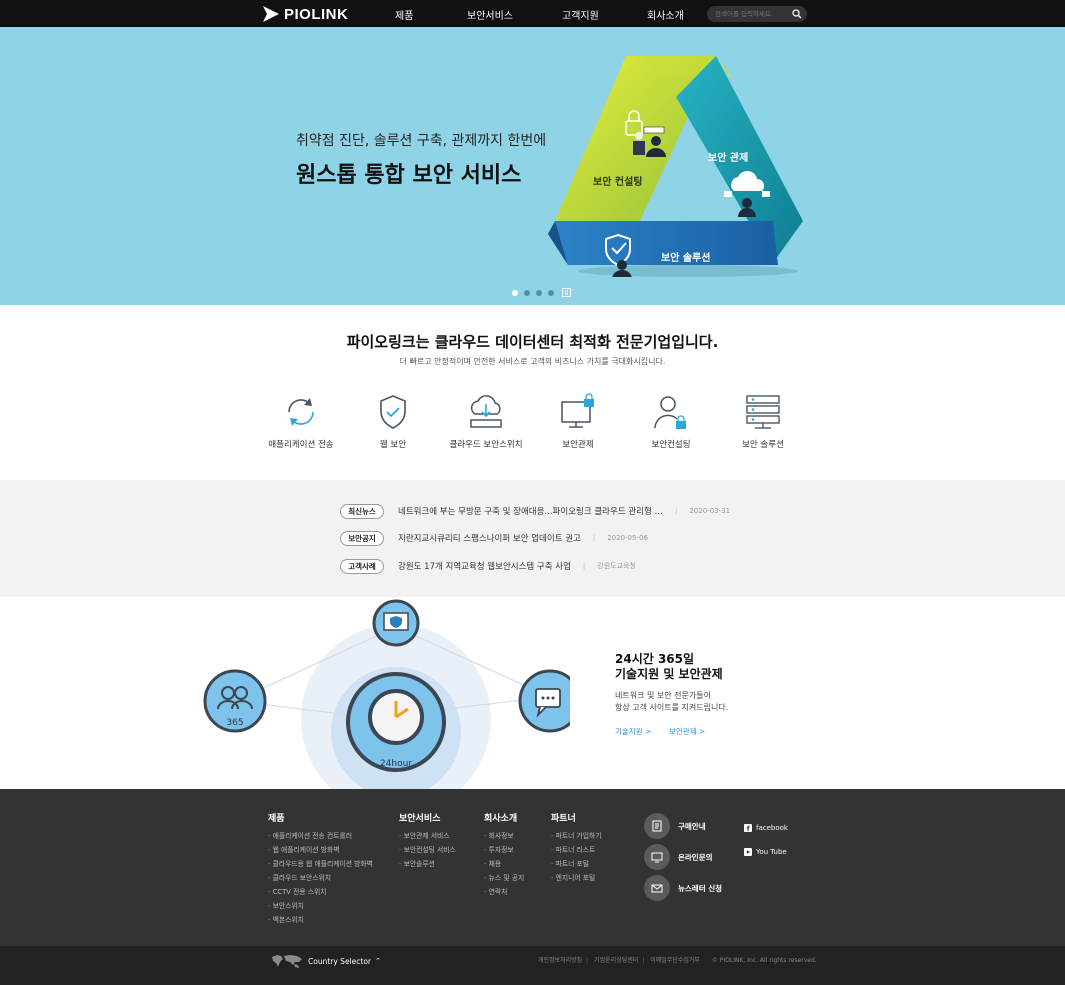 The width and height of the screenshot is (1065, 985). What do you see at coordinates (427, 836) in the screenshot?
I see `footer-link: 보안관제 서비스` at bounding box center [427, 836].